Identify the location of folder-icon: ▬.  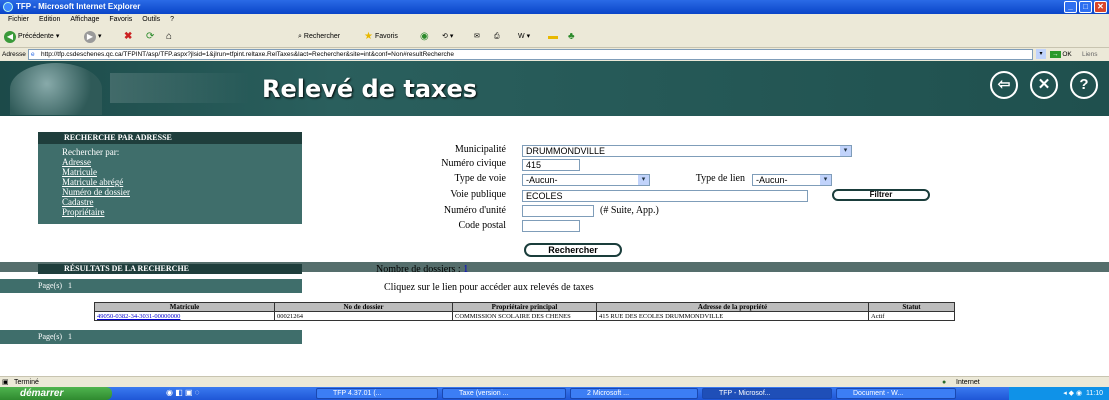
(553, 36).